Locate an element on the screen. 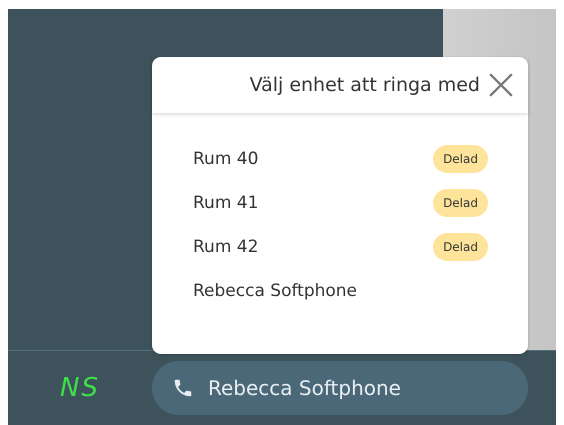 The image size is (564, 425). device-item: Rum 40 is located at coordinates (225, 159).